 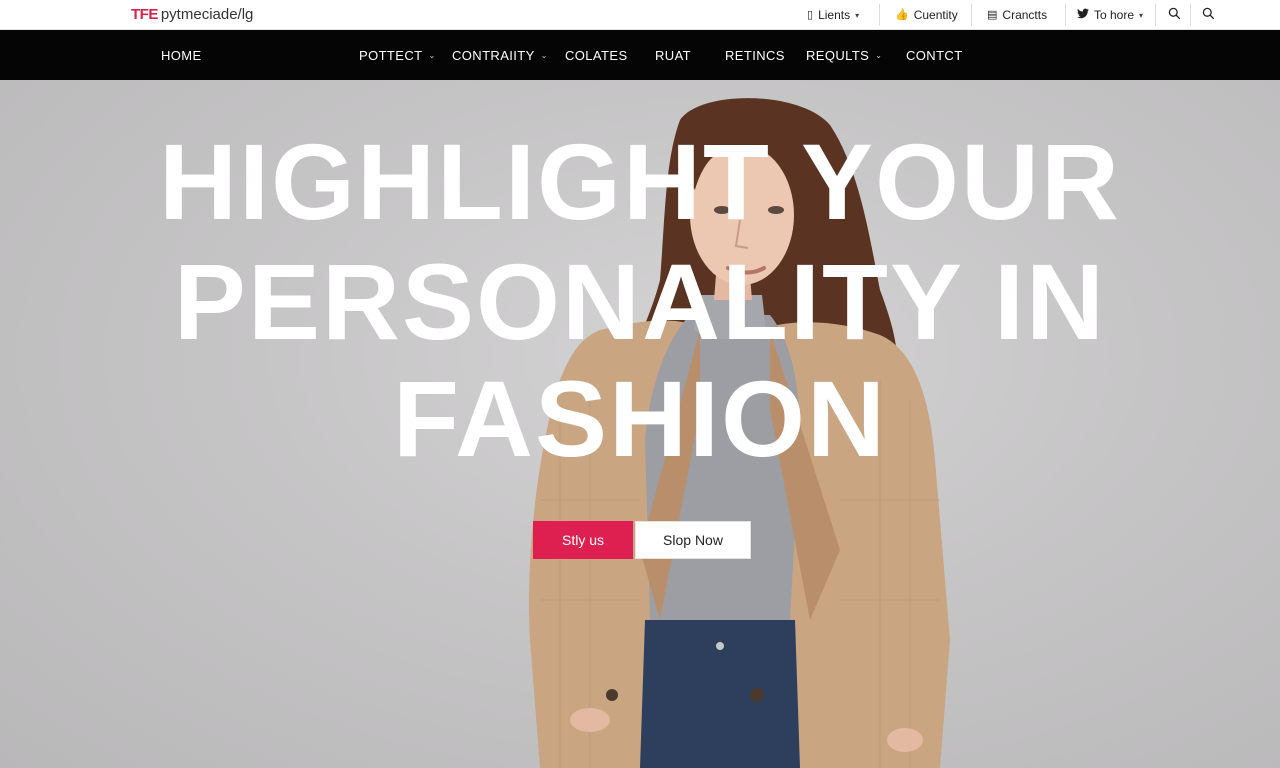 What do you see at coordinates (902, 14) in the screenshot?
I see `thumbs-up-icon: 👍` at bounding box center [902, 14].